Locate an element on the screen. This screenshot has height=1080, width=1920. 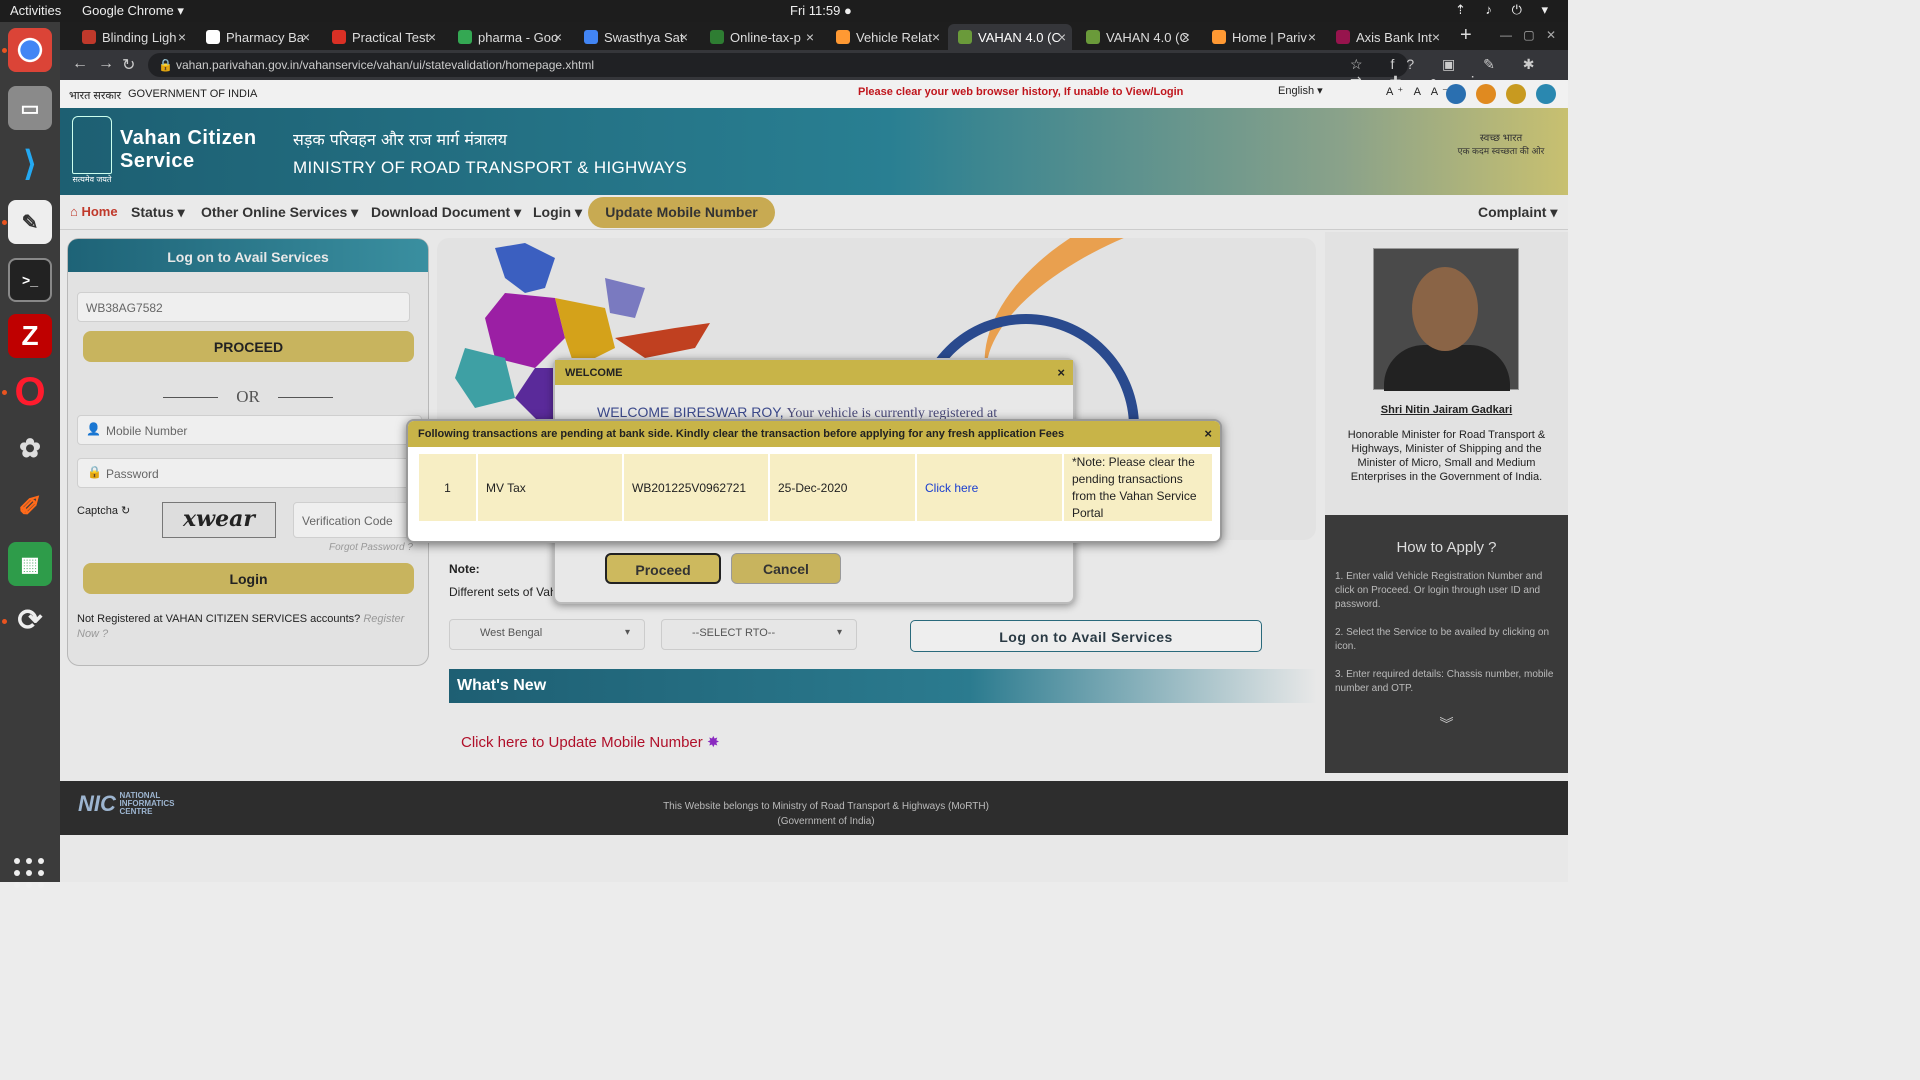
tab-label: pharma - Goo is located at coordinates (518, 37).